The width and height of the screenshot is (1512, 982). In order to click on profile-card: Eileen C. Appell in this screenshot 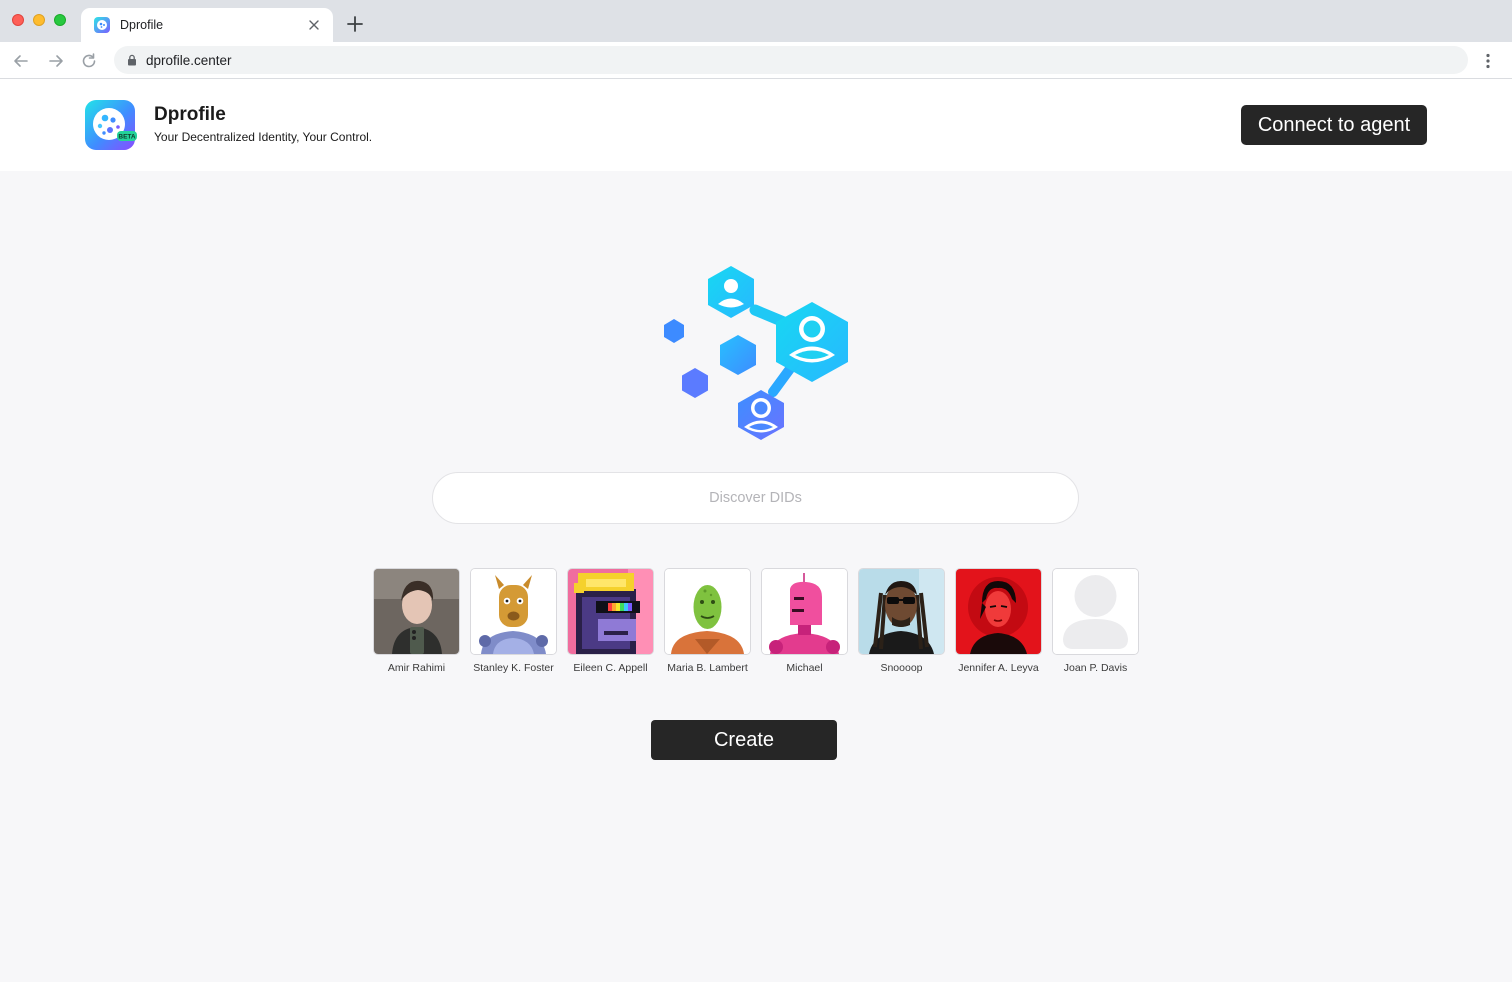, I will do `click(610, 621)`.